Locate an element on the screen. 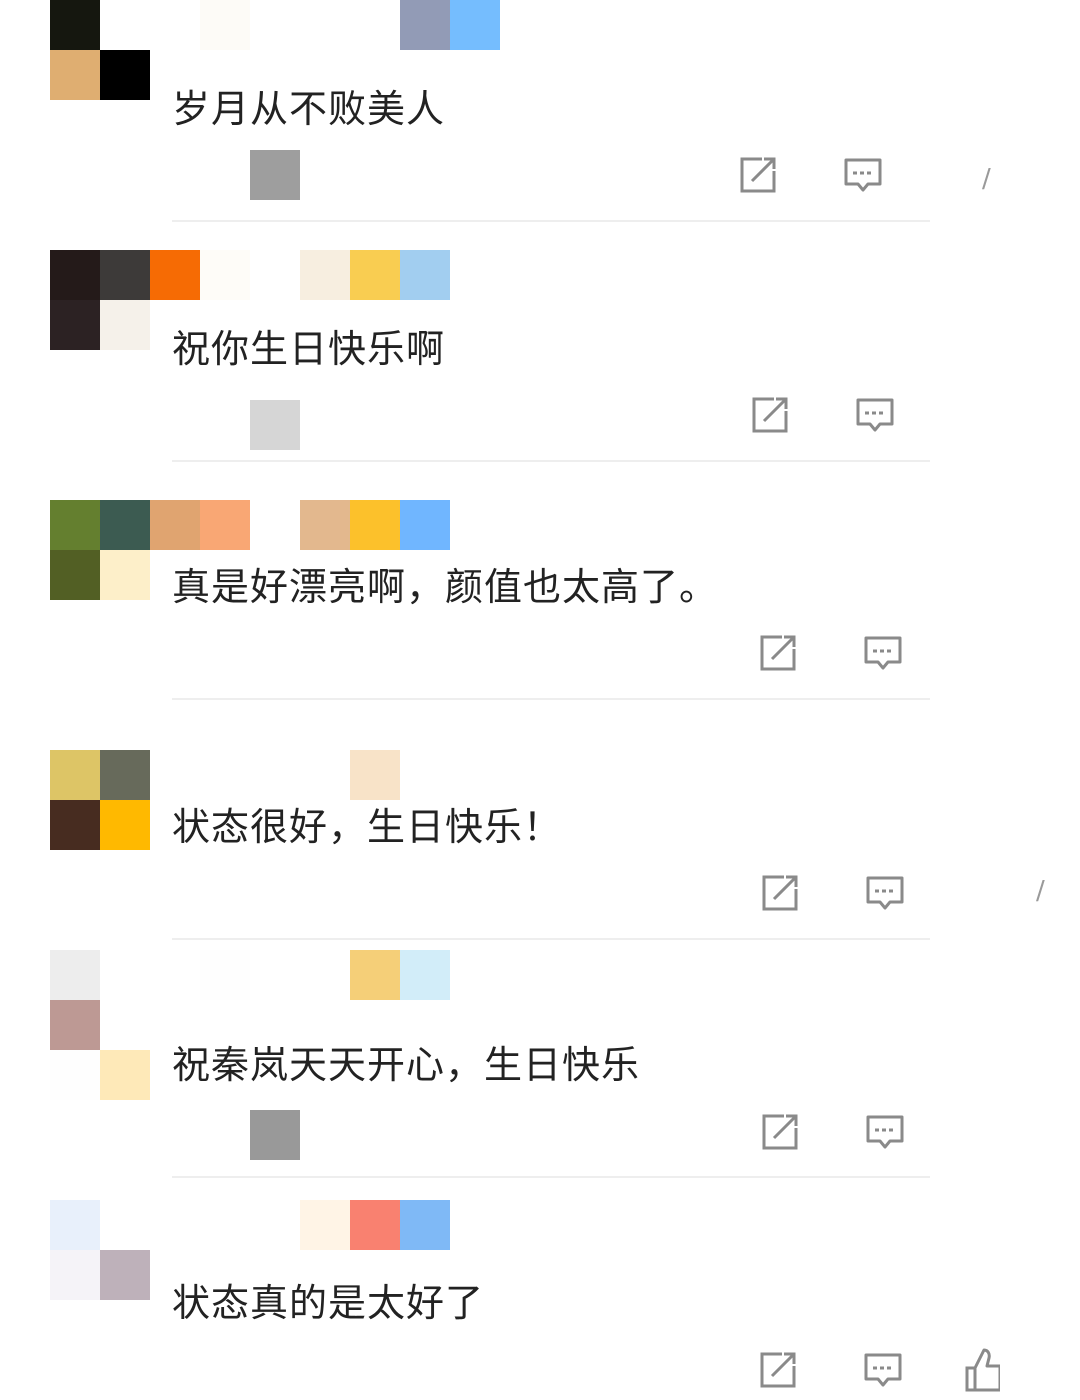 The height and width of the screenshot is (1400, 1080). comment-text: 真是好漂亮啊，颜值也太高了。 is located at coordinates (445, 587).